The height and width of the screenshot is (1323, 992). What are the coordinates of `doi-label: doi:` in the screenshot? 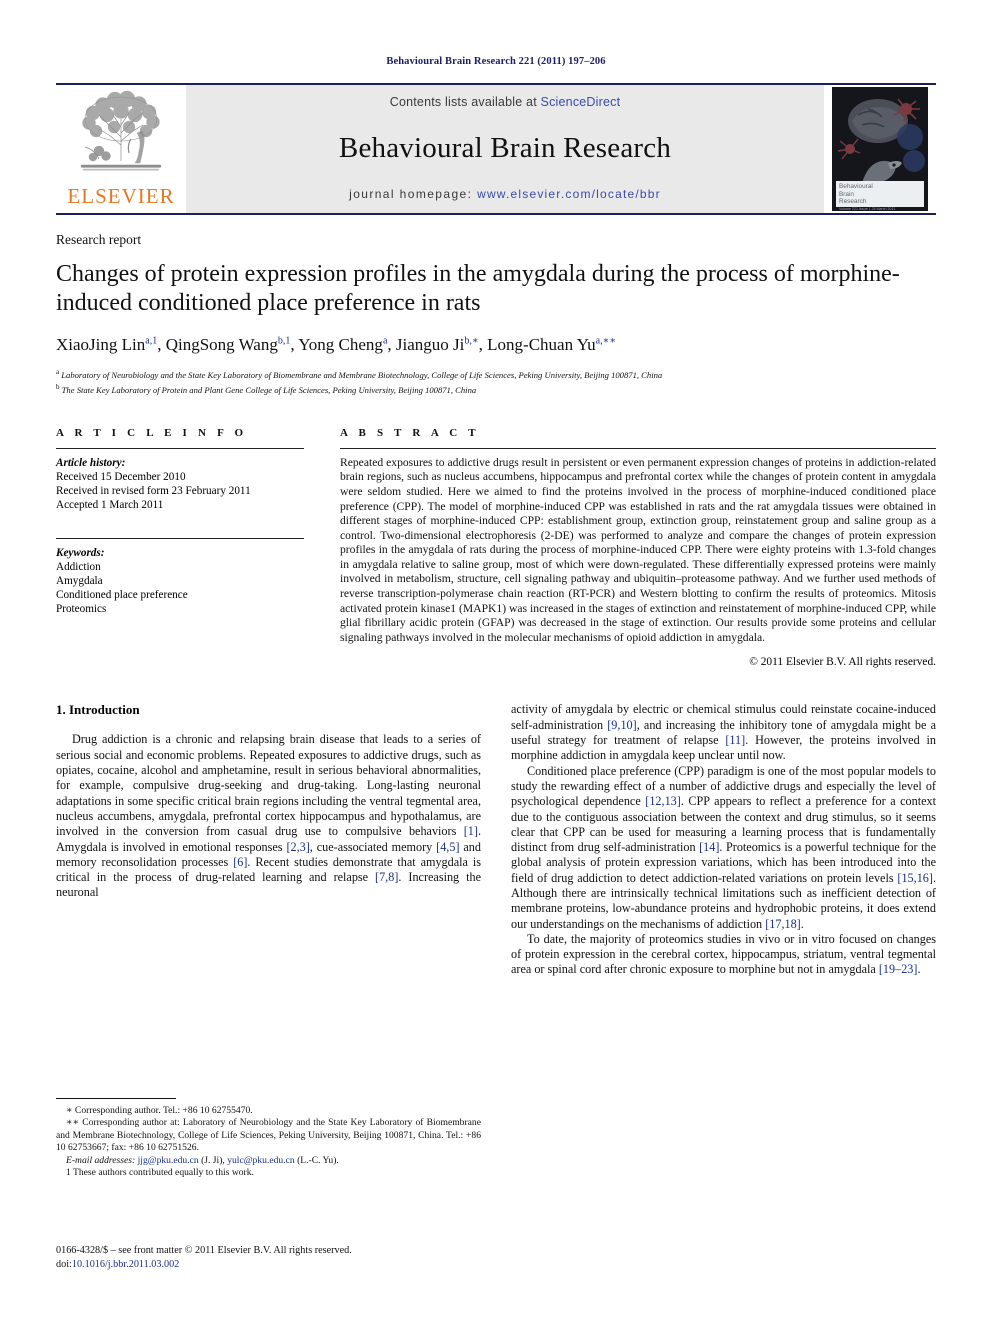 It's located at (64, 1264).